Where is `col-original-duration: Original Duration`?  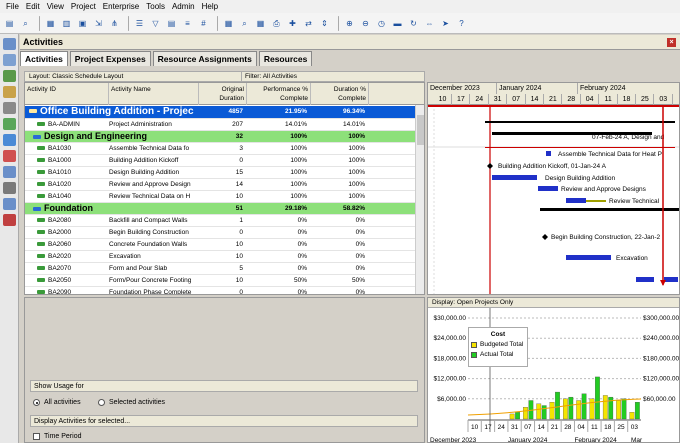 col-original-duration: Original Duration is located at coordinates (223, 94).